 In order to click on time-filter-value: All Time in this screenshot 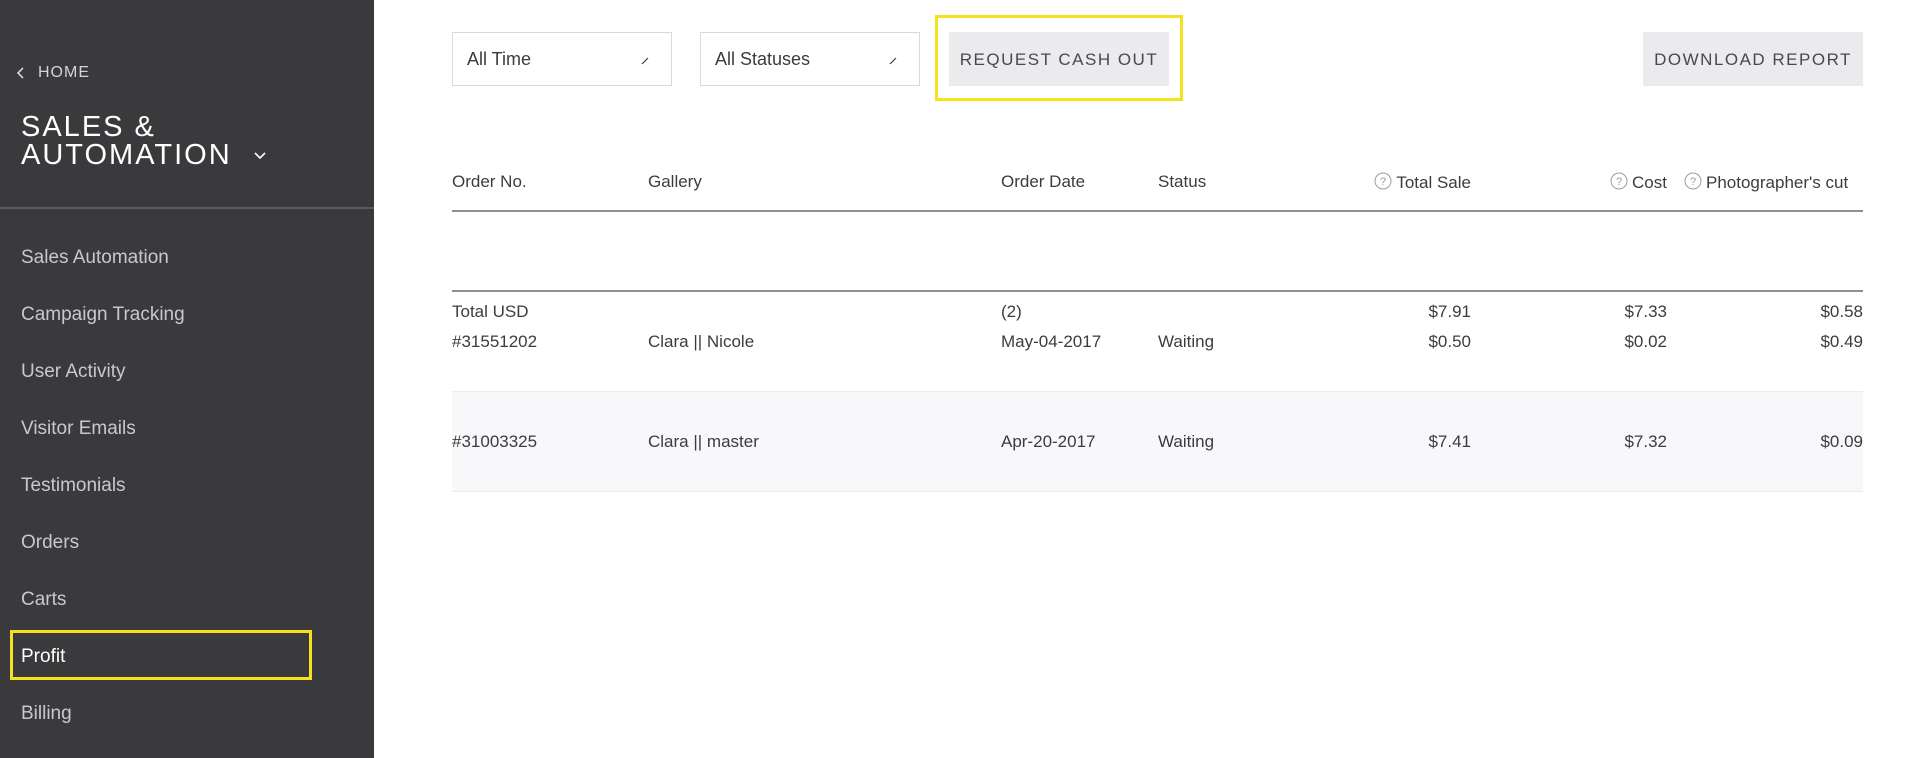, I will do `click(499, 59)`.